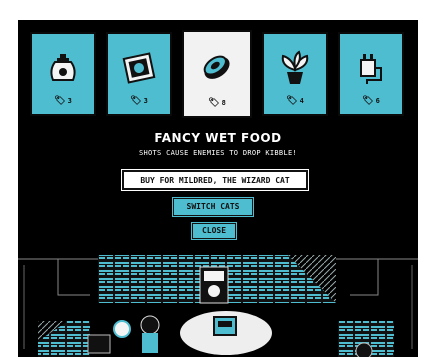 The image size is (437, 357). I want to click on shop-item-card-4: 🏷 4, so click(295, 74).